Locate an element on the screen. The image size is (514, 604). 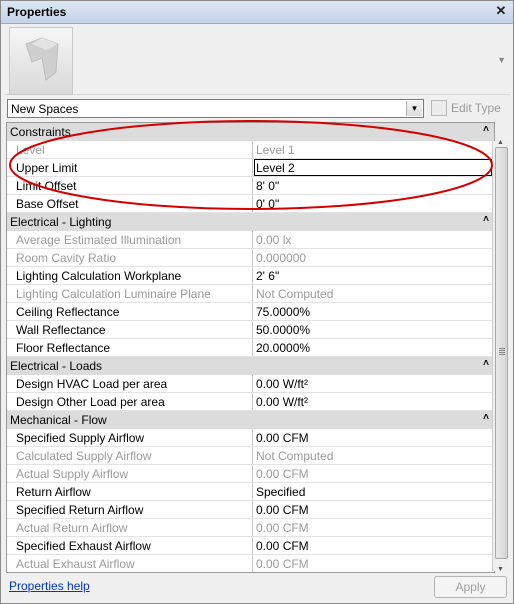
property-name: Ceiling Reflectance is located at coordinates (68, 312).